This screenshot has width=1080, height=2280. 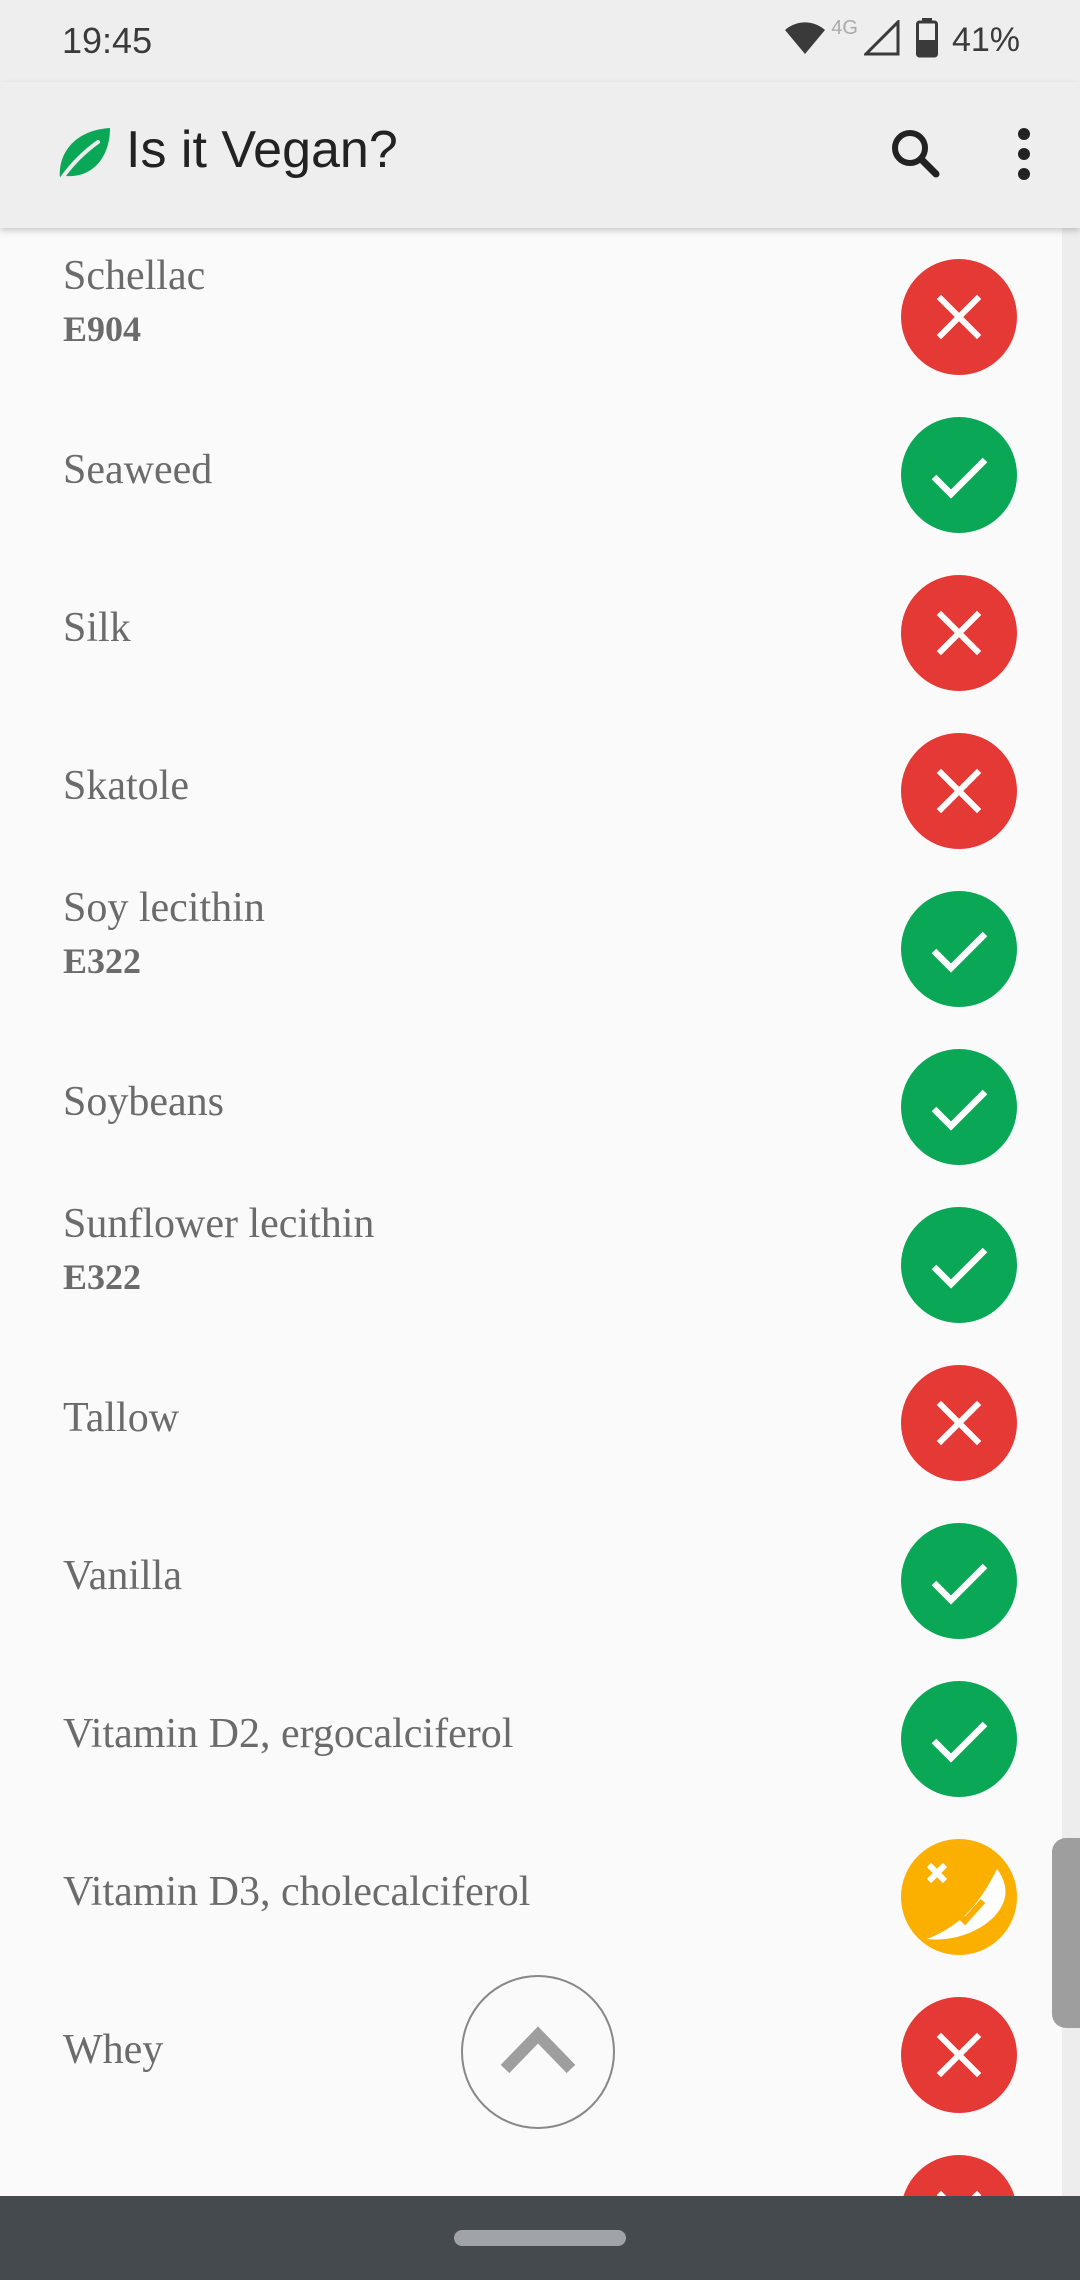 What do you see at coordinates (985, 39) in the screenshot?
I see `battery-percent: 41%` at bounding box center [985, 39].